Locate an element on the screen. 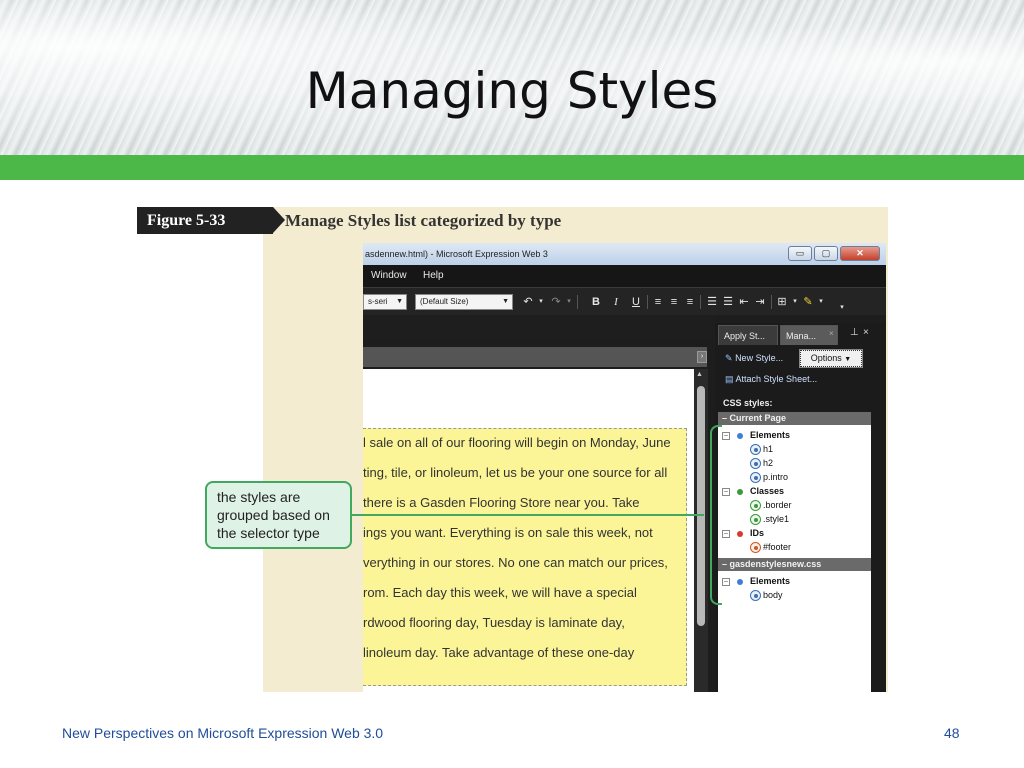 The width and height of the screenshot is (1024, 768). attach-sheet-icon: ▤ is located at coordinates (729, 379).